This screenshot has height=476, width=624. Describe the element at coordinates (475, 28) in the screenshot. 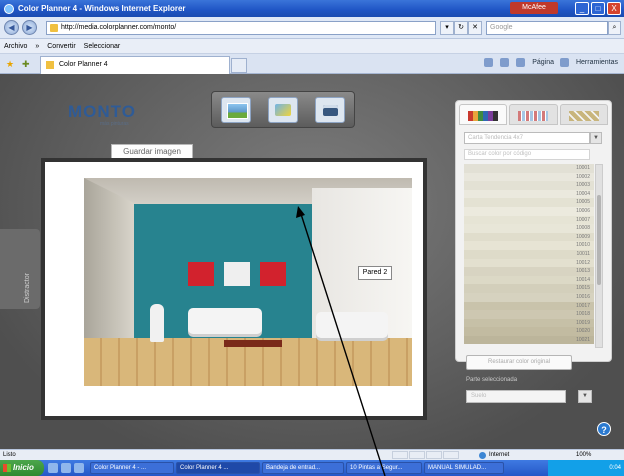

I see `stop-icon: ✕` at that location.